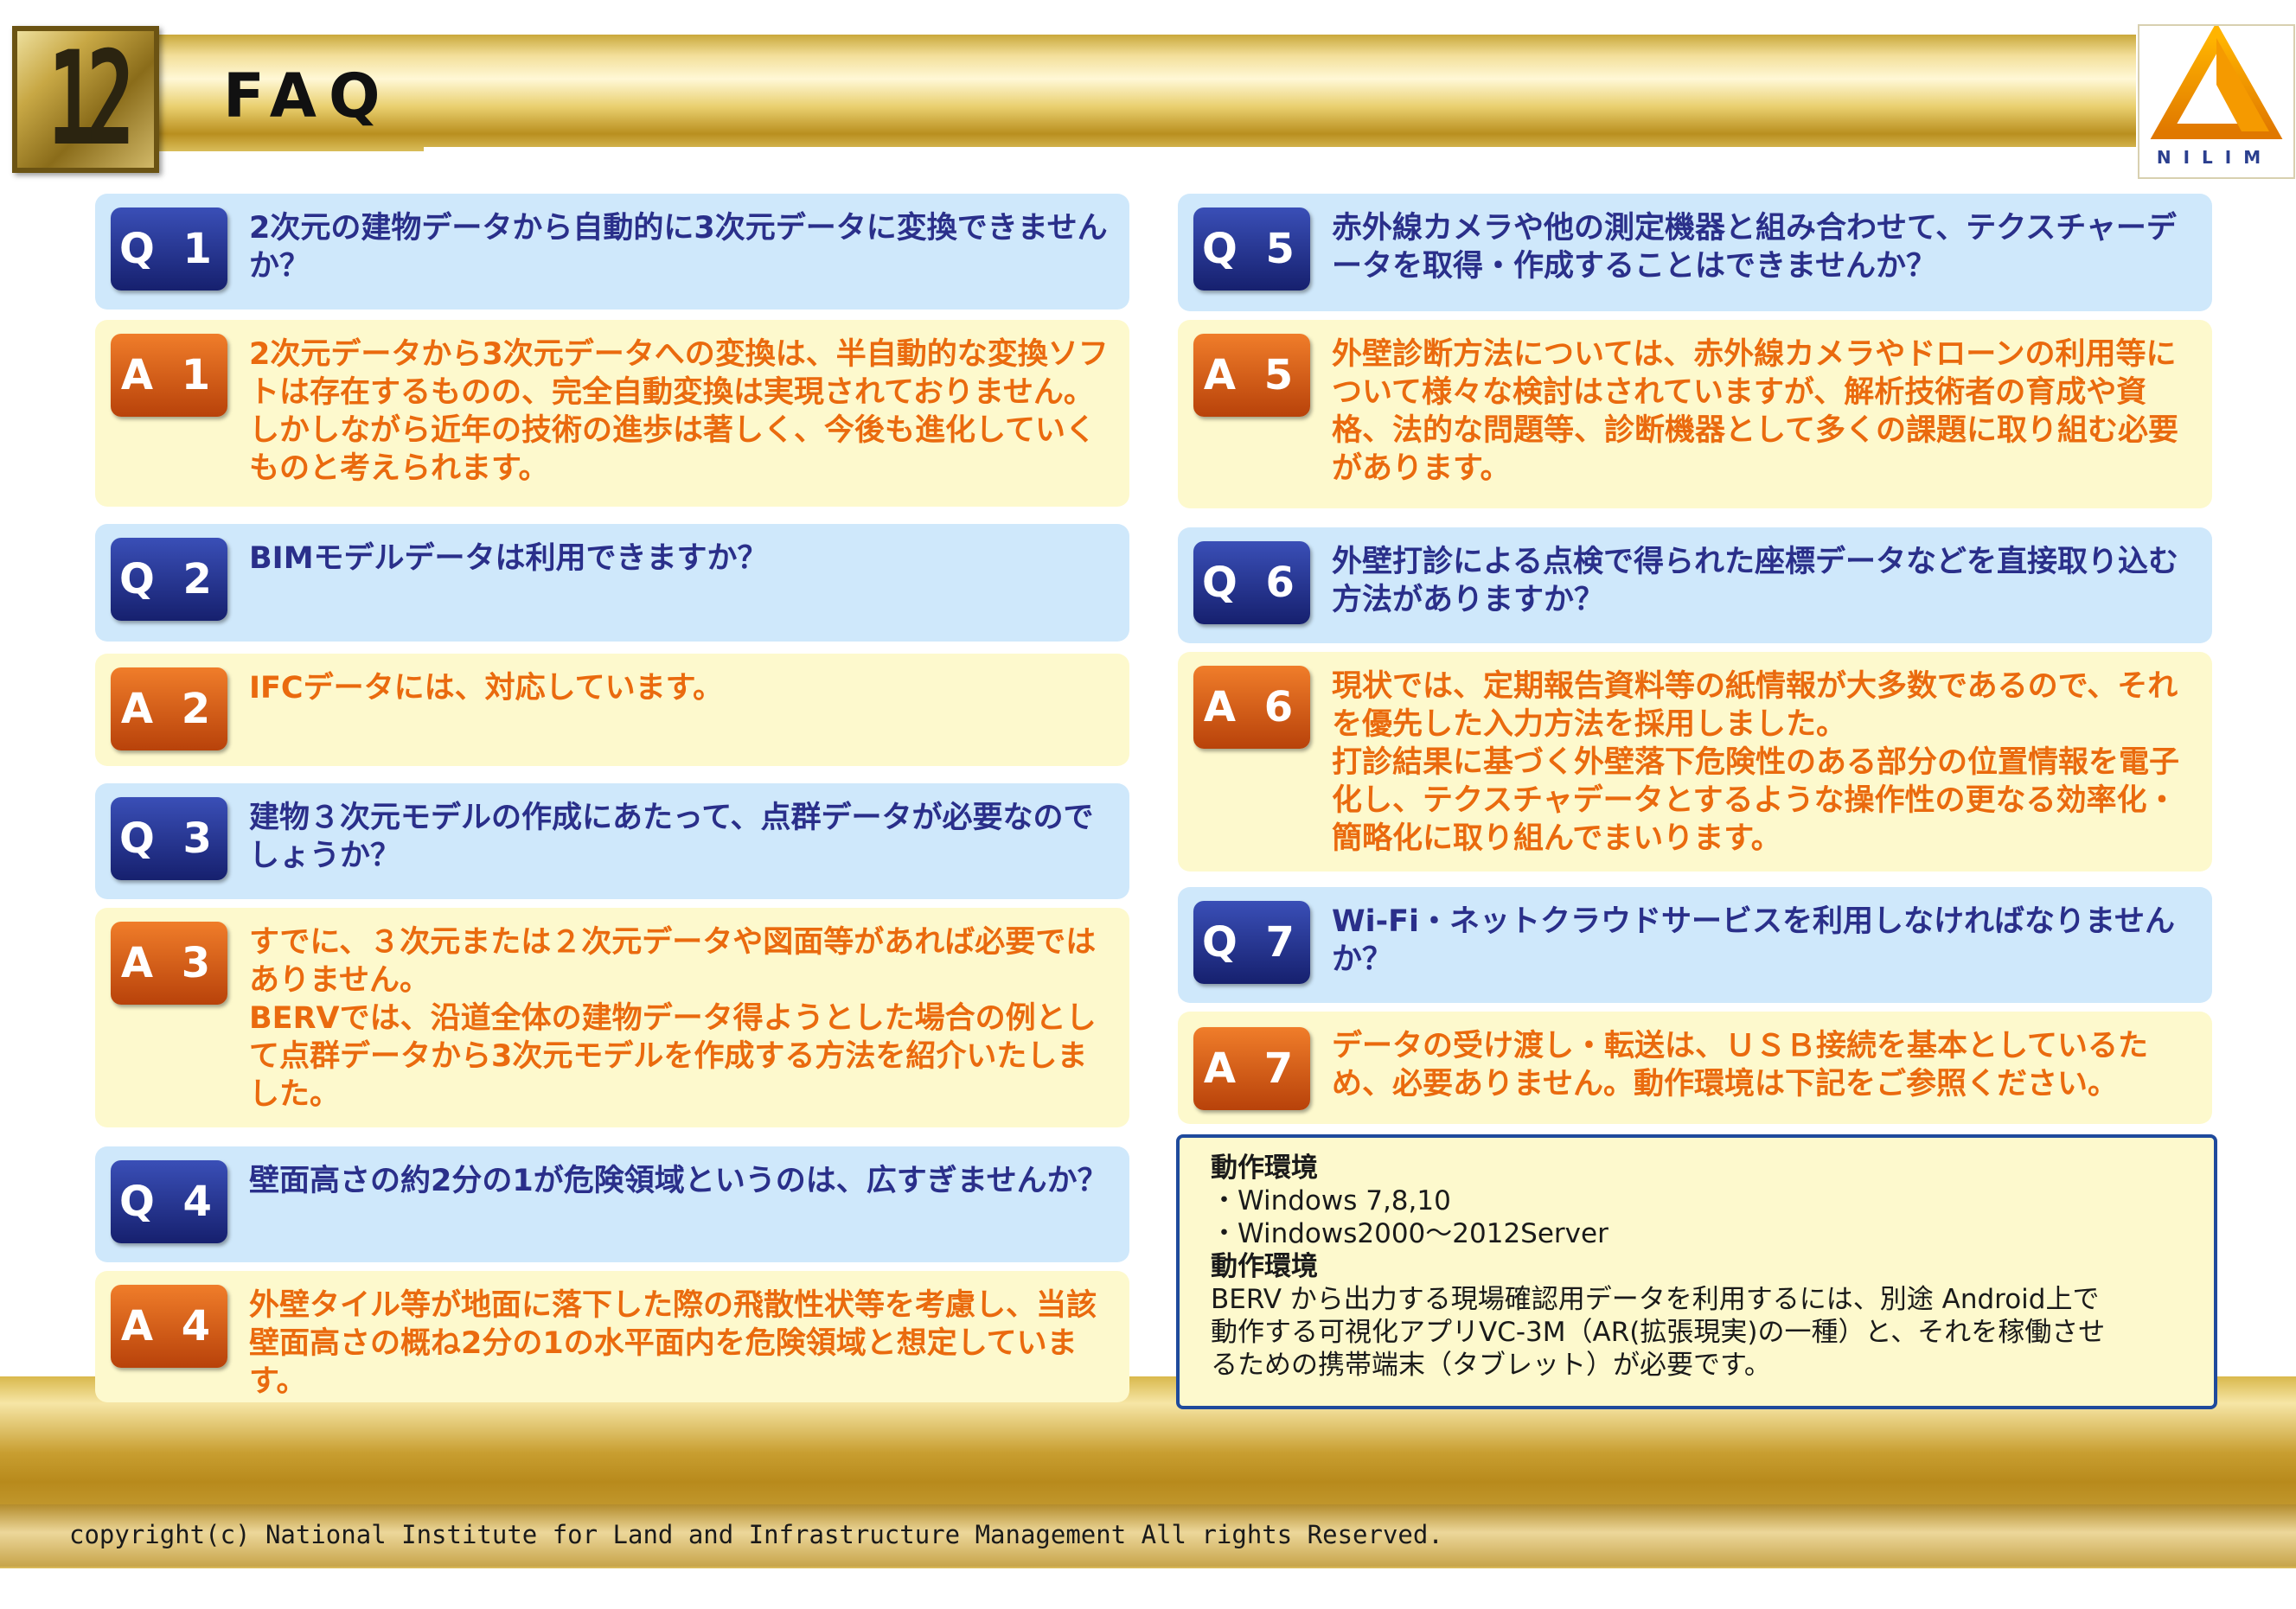  Describe the element at coordinates (1251, 1068) in the screenshot. I see `answer-badge: A 7` at that location.